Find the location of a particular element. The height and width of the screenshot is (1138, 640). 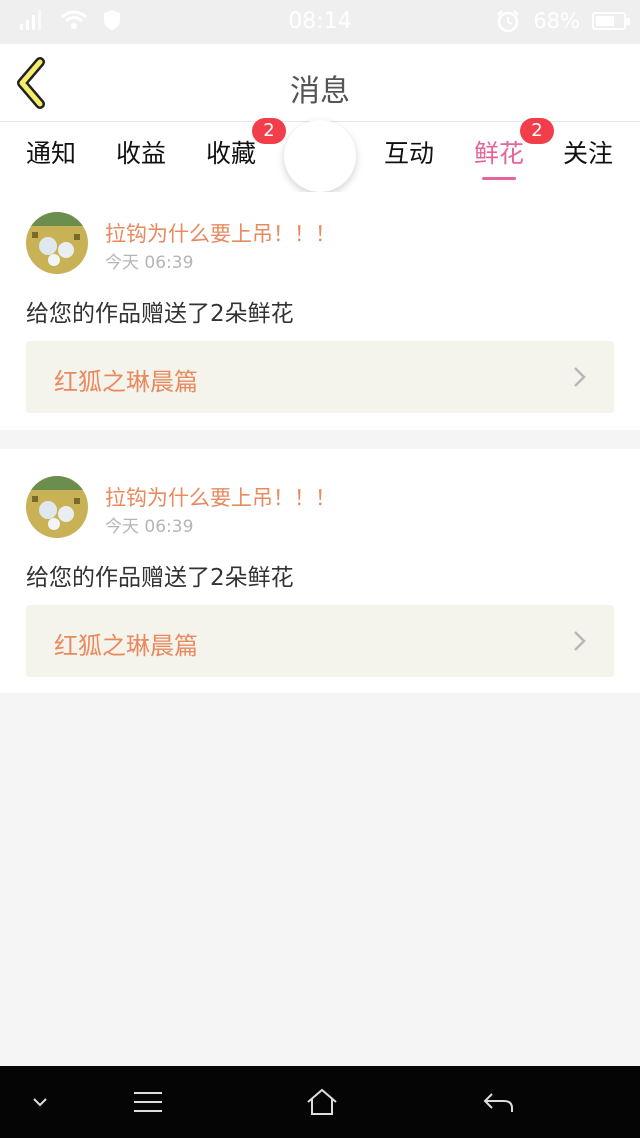

chevron-down-icon is located at coordinates (40, 1102).